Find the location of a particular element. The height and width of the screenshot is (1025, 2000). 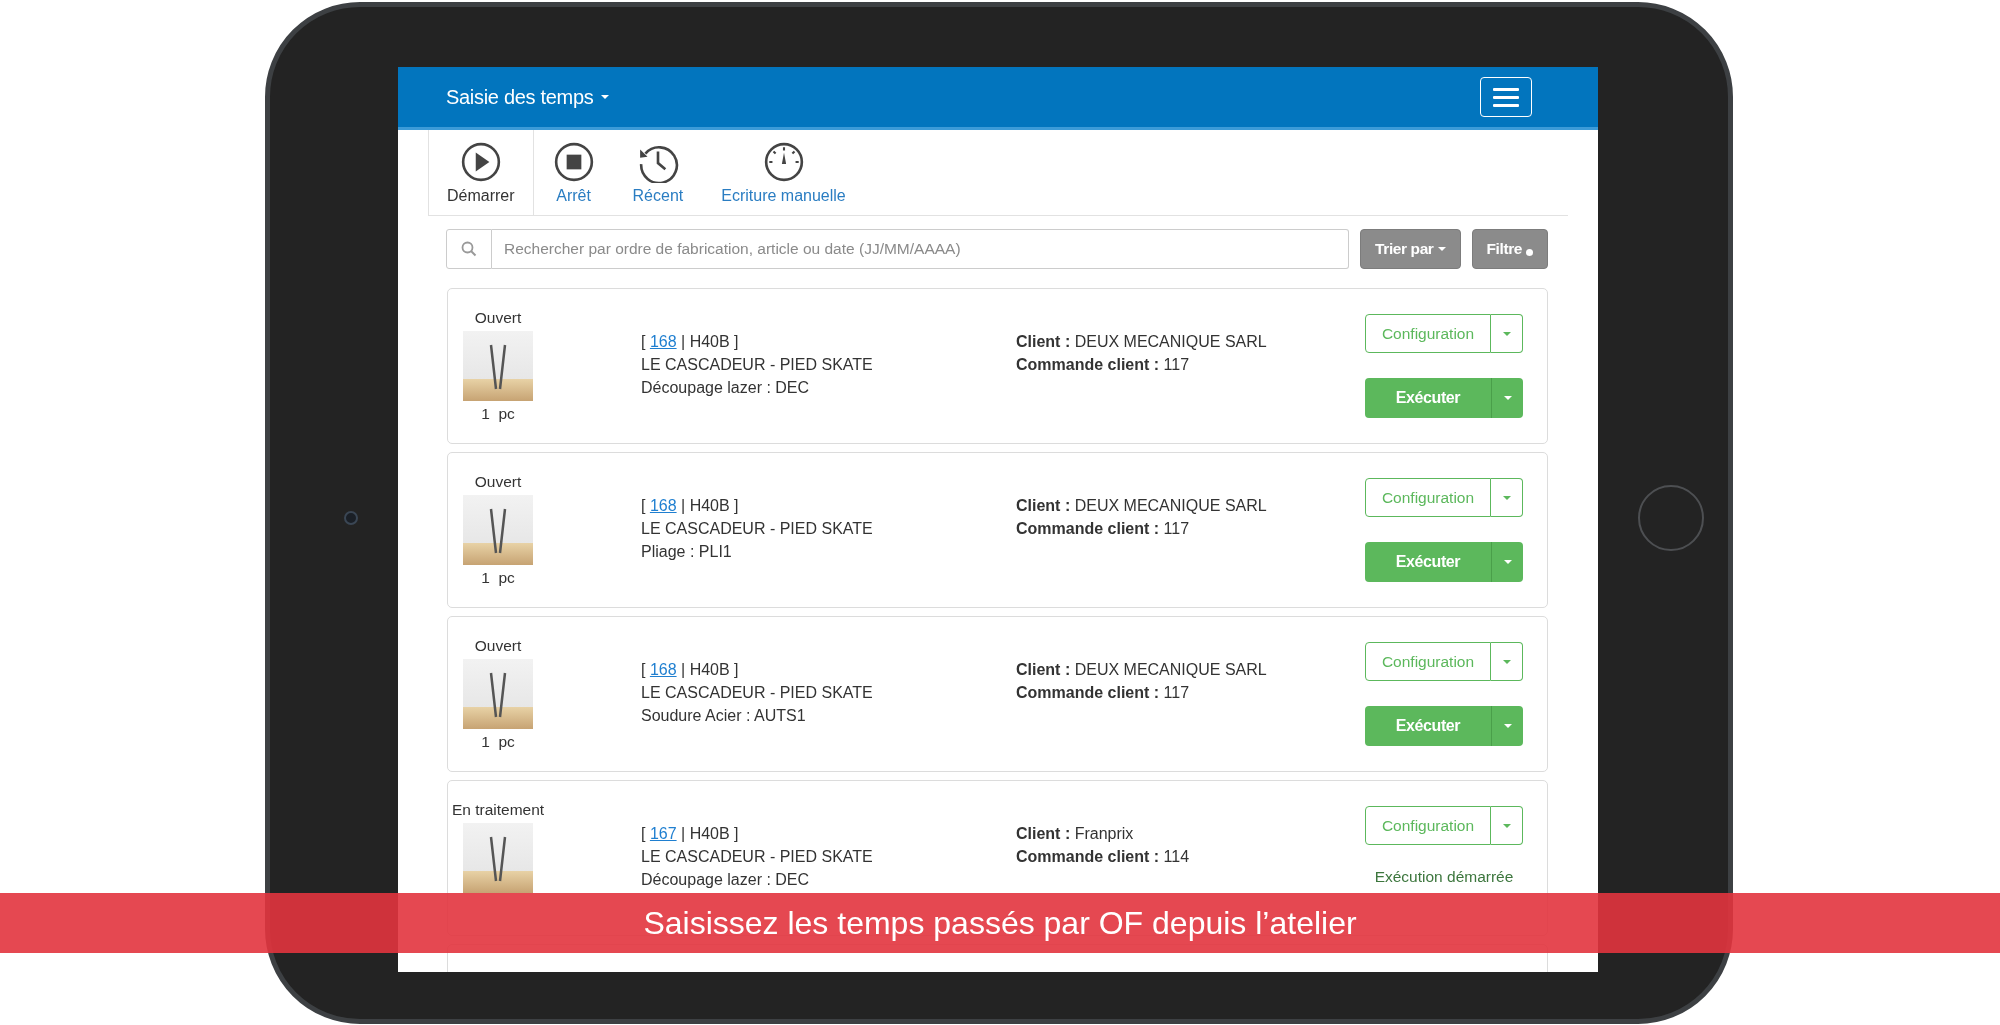

sort-button: Trier par is located at coordinates (1410, 249).